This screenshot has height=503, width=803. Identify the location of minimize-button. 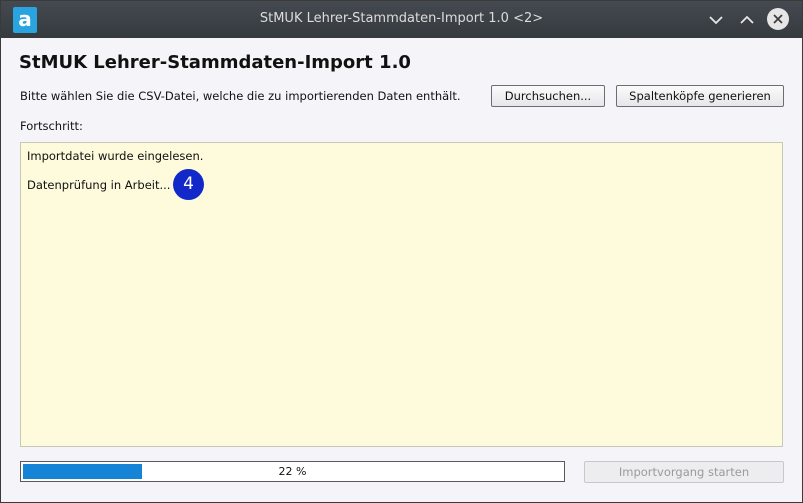
(716, 20).